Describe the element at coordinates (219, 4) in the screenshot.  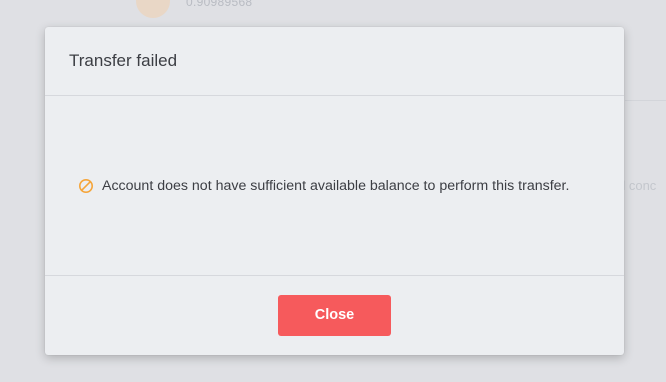
I see `background-balance-value: 0.90989568` at that location.